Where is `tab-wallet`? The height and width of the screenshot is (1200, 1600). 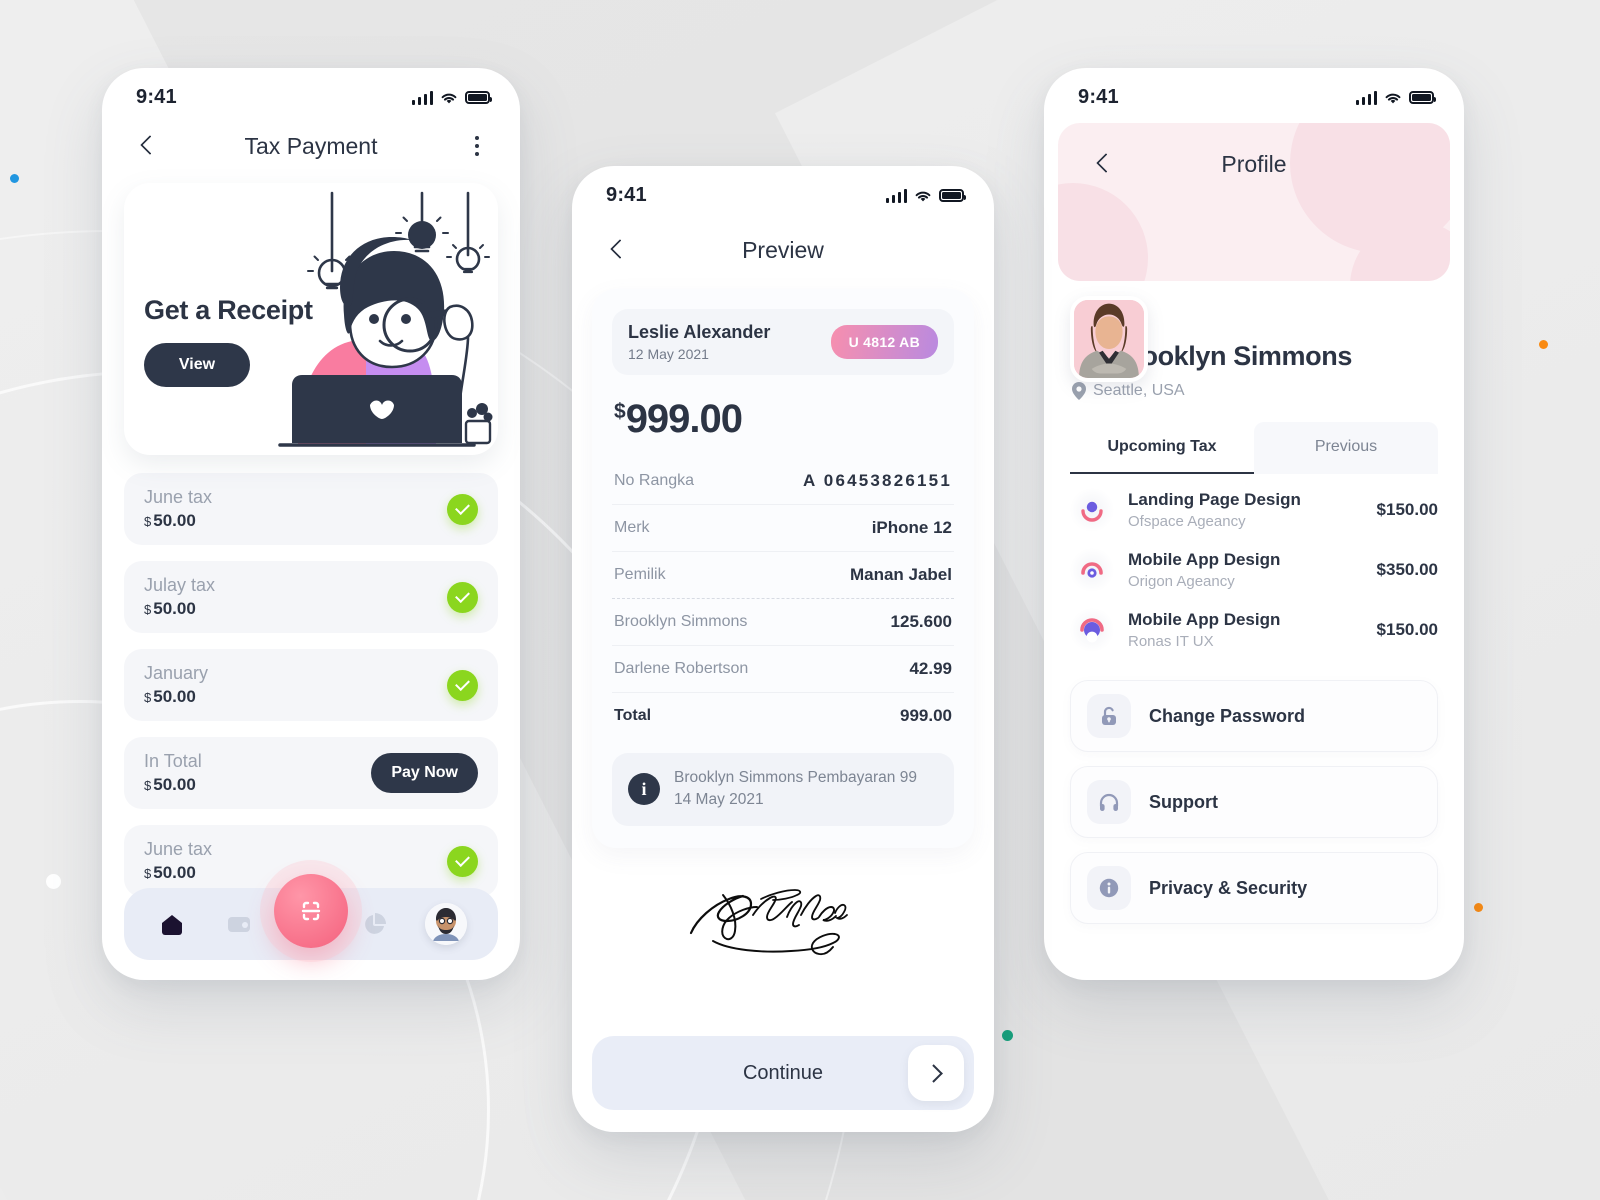 tab-wallet is located at coordinates (239, 924).